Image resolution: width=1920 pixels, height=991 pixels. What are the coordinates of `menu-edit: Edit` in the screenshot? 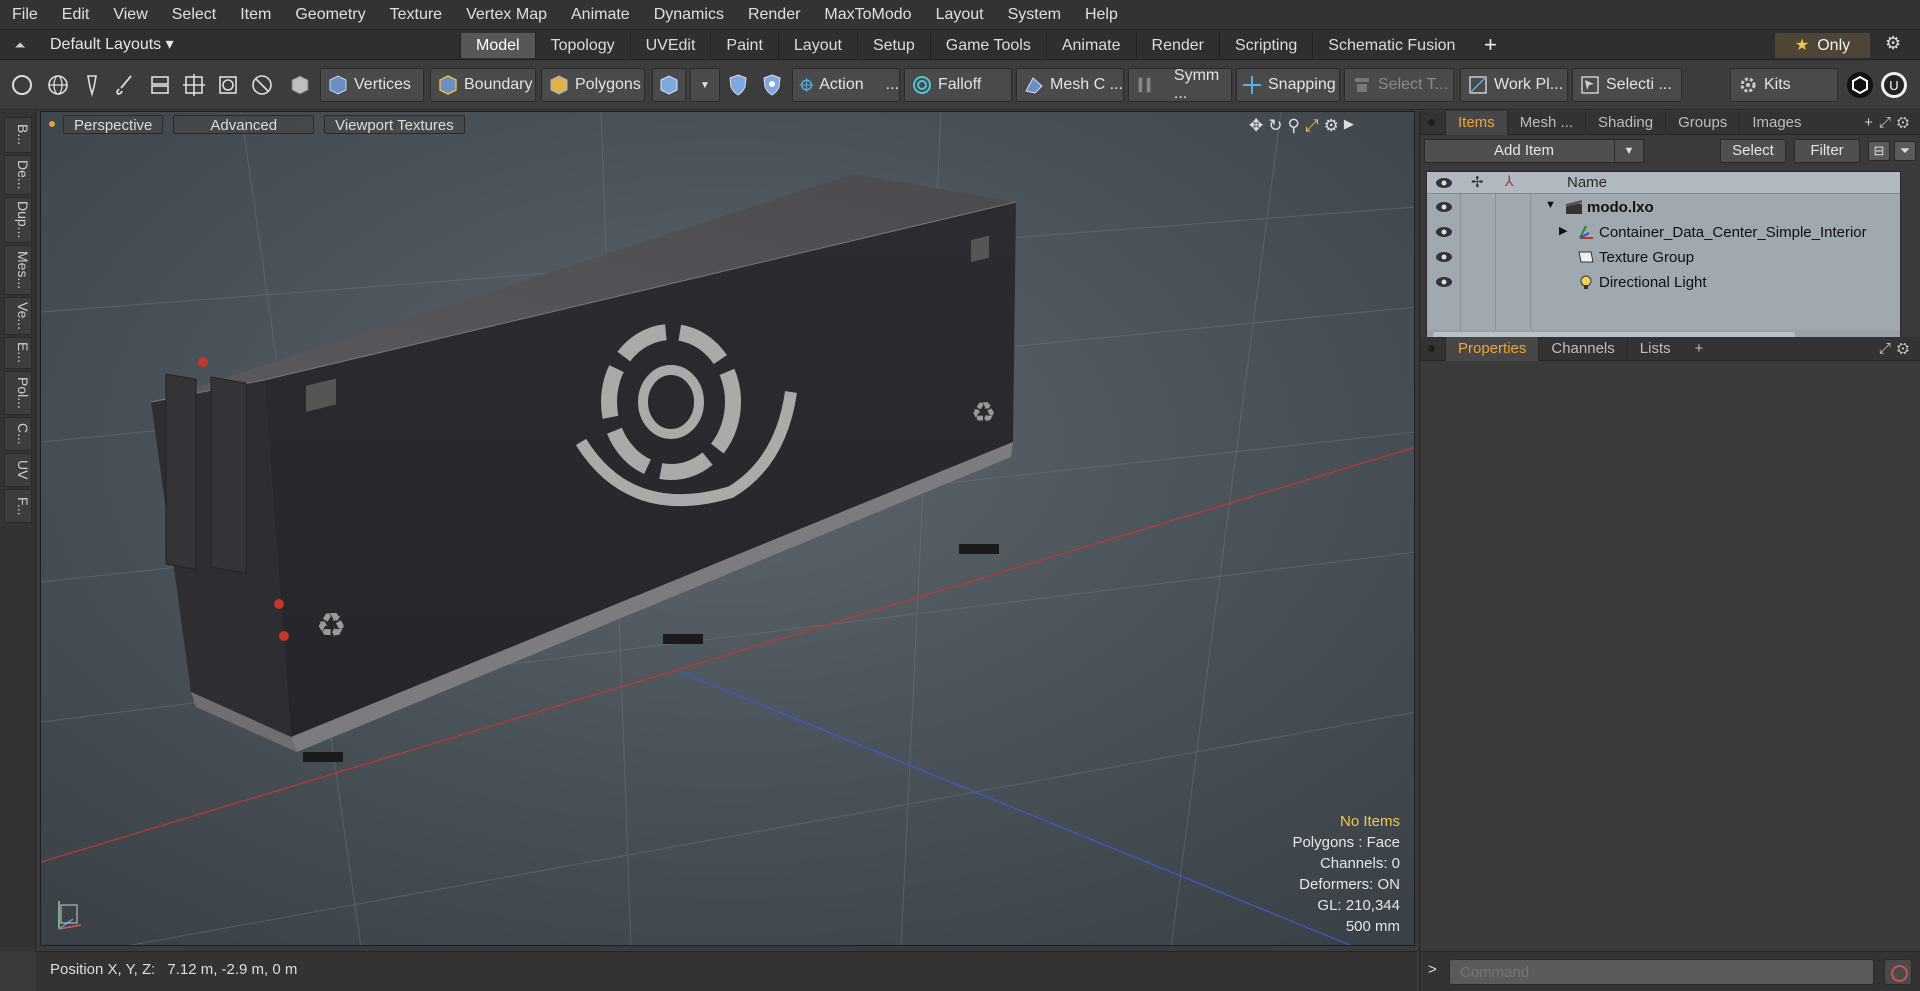 It's located at (76, 15).